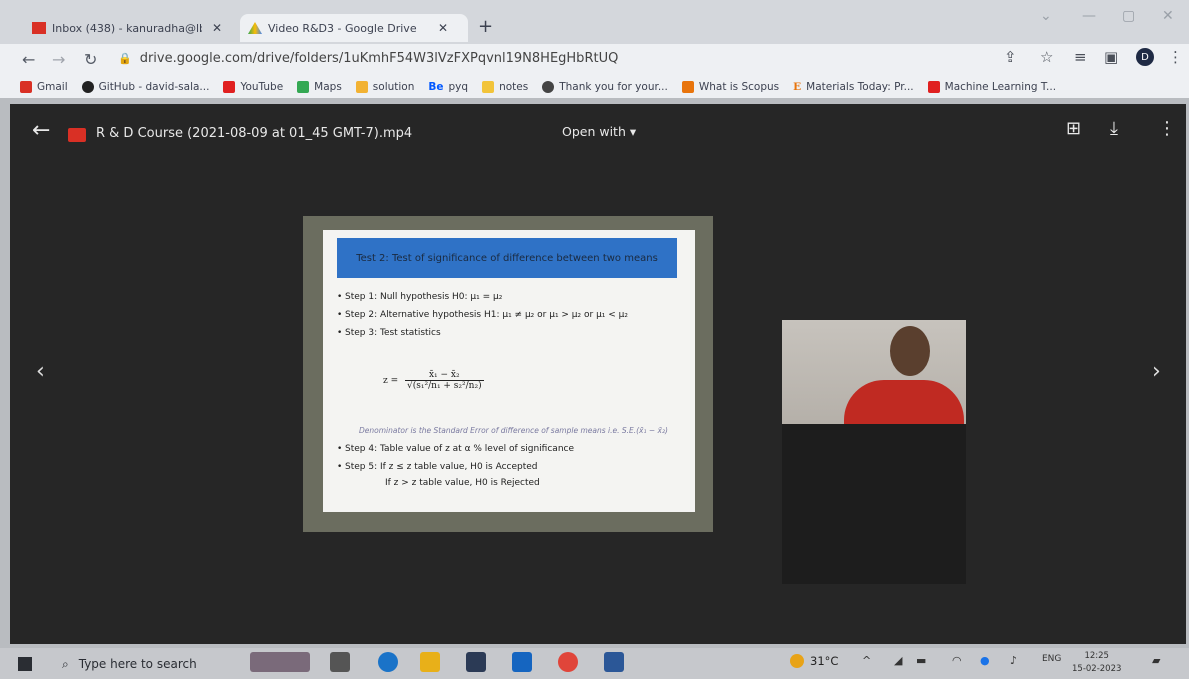  Describe the element at coordinates (1046, 57) in the screenshot. I see `bookmark-star-icon: ☆` at that location.